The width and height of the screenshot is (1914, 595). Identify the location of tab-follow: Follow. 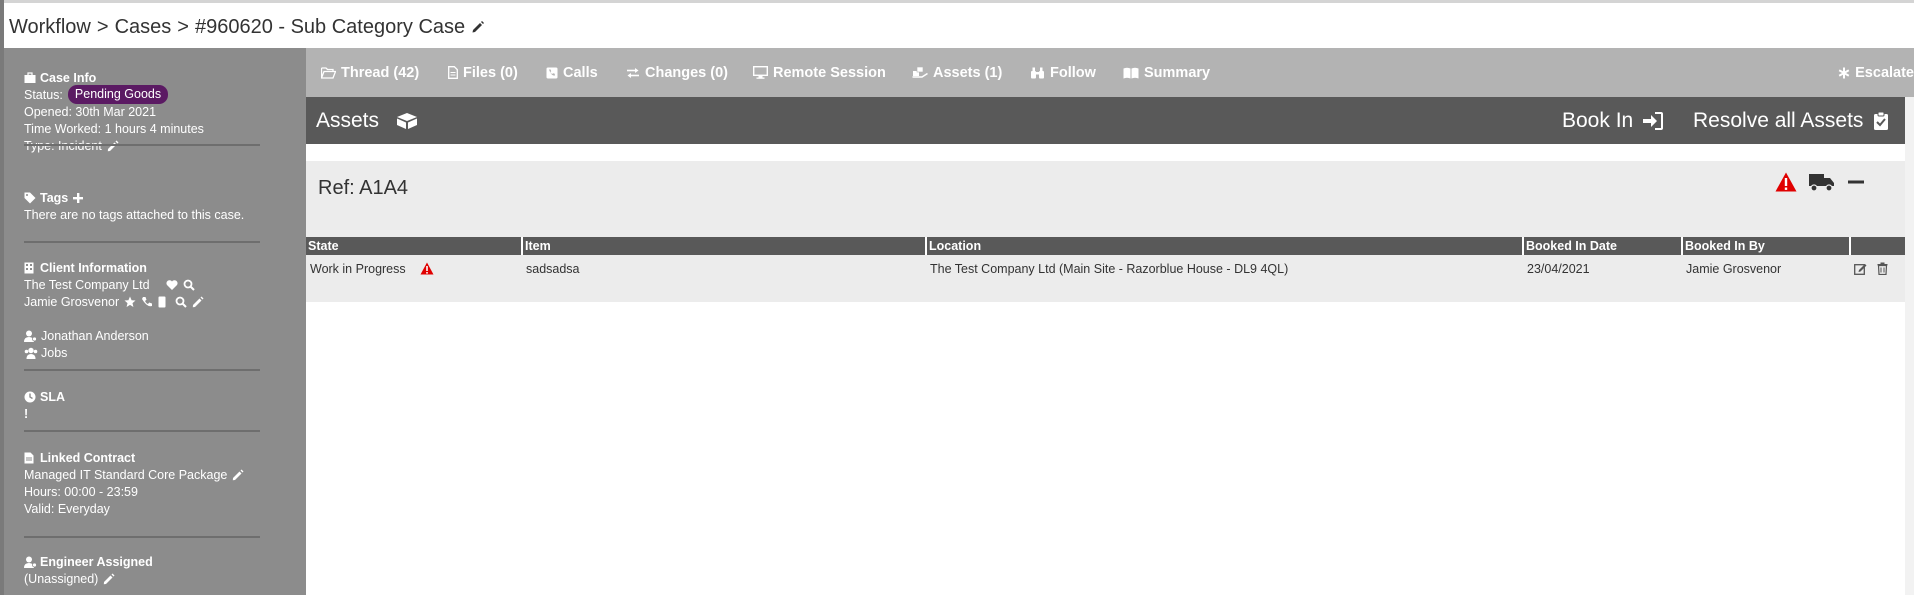
(1063, 72).